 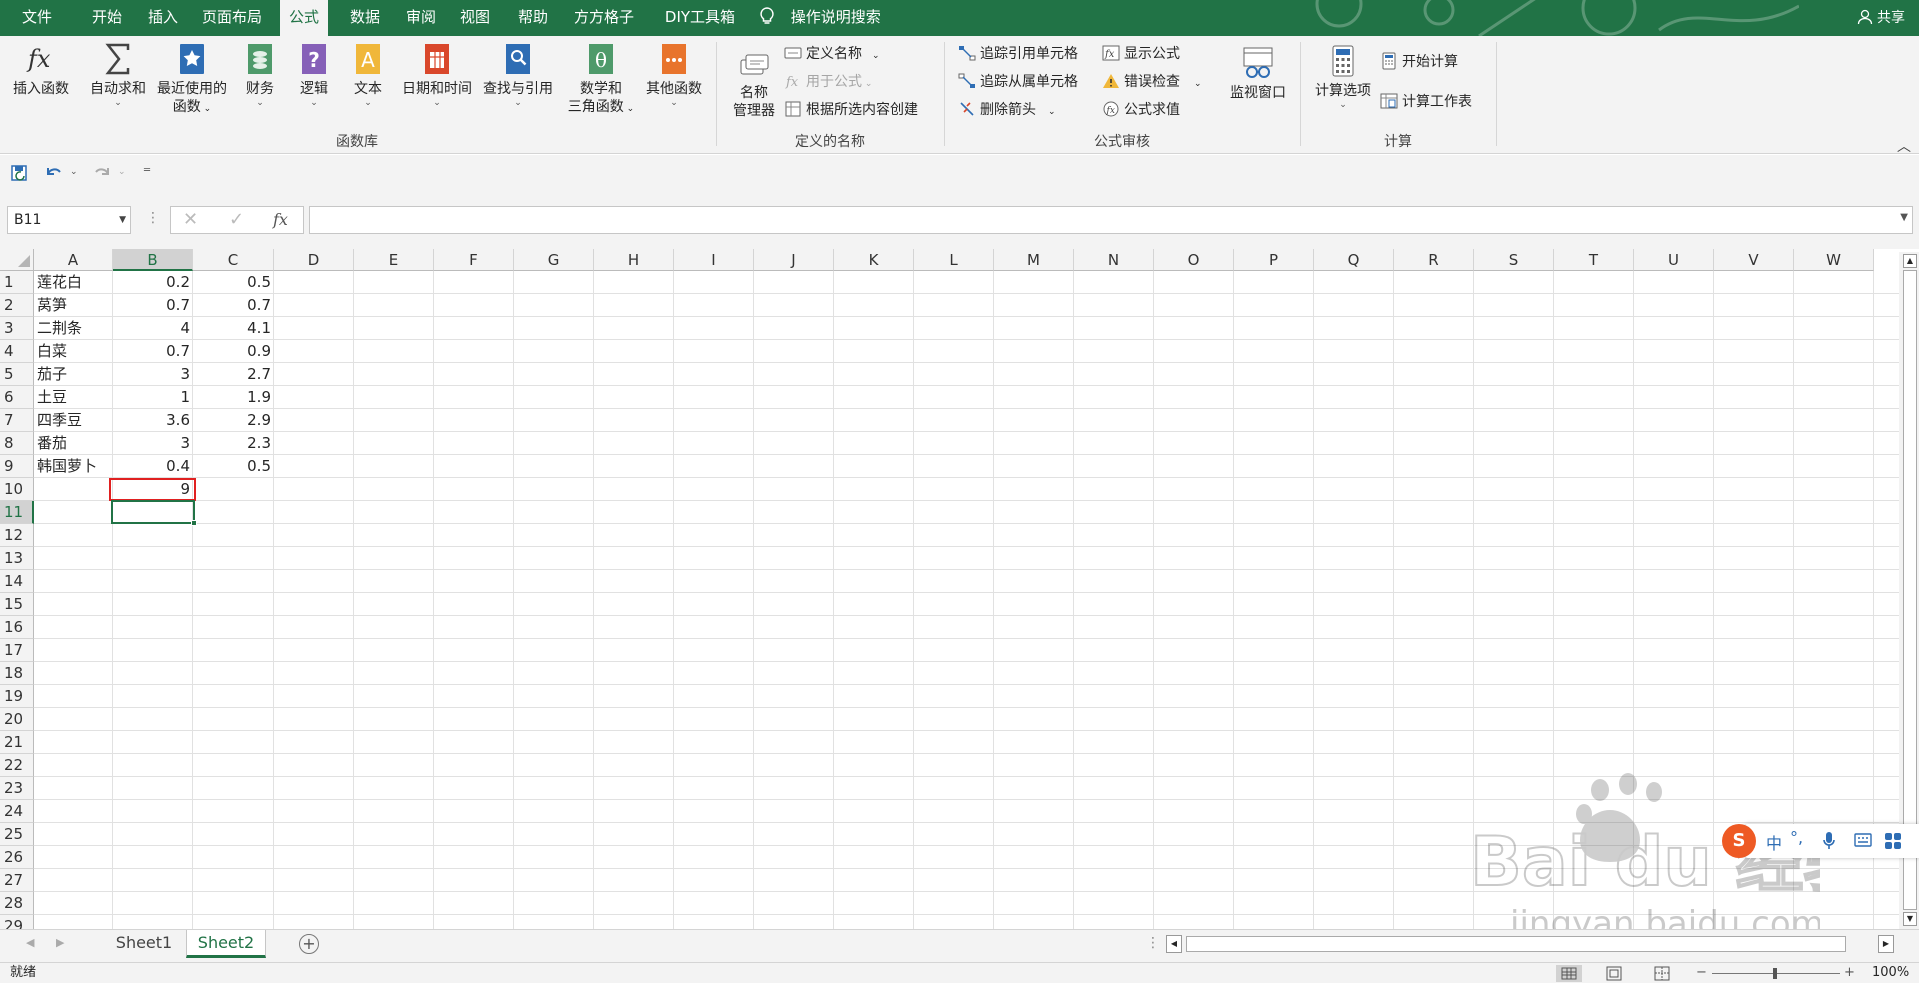 What do you see at coordinates (17, 558) in the screenshot?
I see `row-header-13: 13` at bounding box center [17, 558].